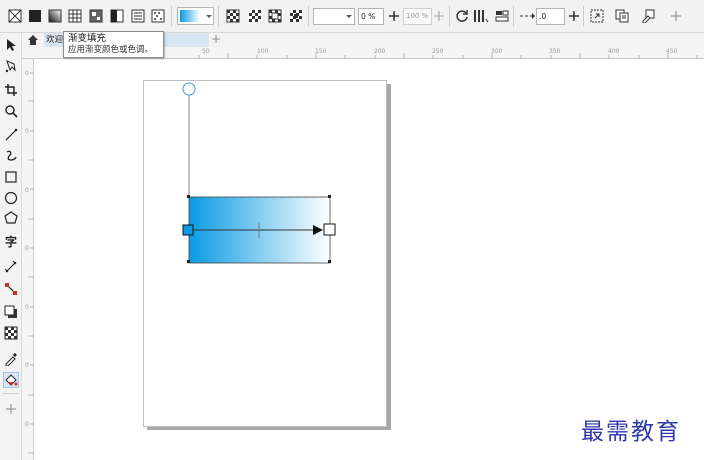 Image resolution: width=704 pixels, height=460 pixels. What do you see at coordinates (555, 51) in the screenshot?
I see `ruler-label: 350` at bounding box center [555, 51].